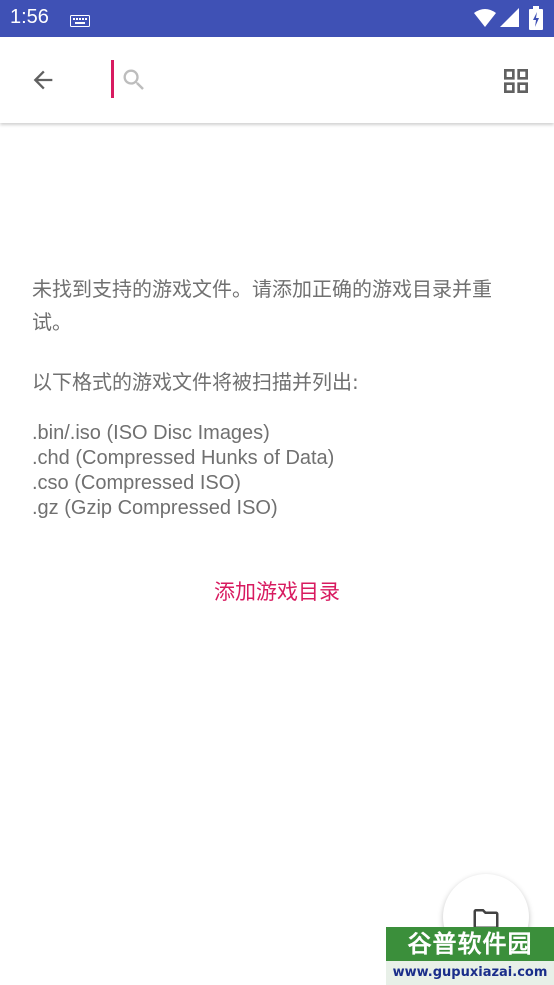 This screenshot has width=554, height=985. I want to click on wifi-icon, so click(485, 20).